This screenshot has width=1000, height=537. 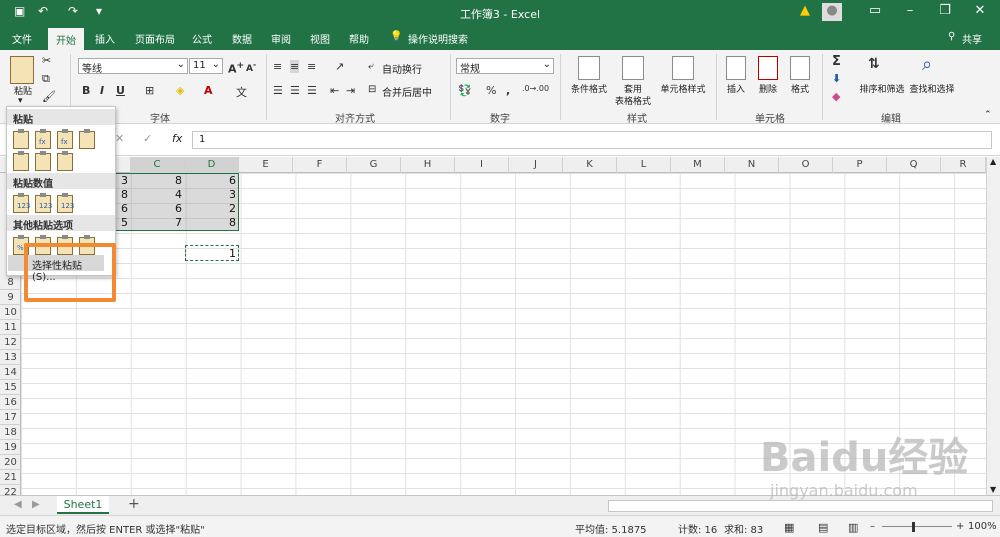 I want to click on zoom-level: 100%, so click(x=982, y=526).